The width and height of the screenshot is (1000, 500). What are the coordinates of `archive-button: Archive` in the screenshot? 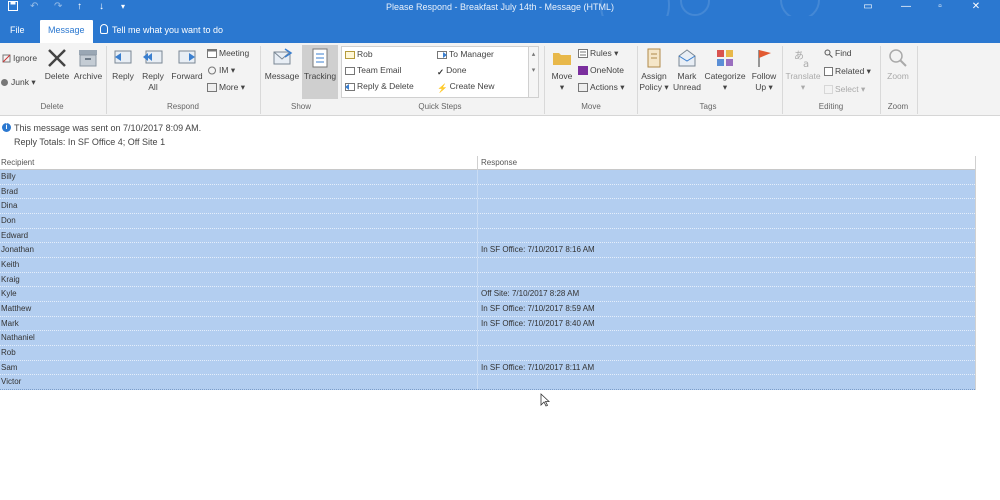 It's located at (88, 64).